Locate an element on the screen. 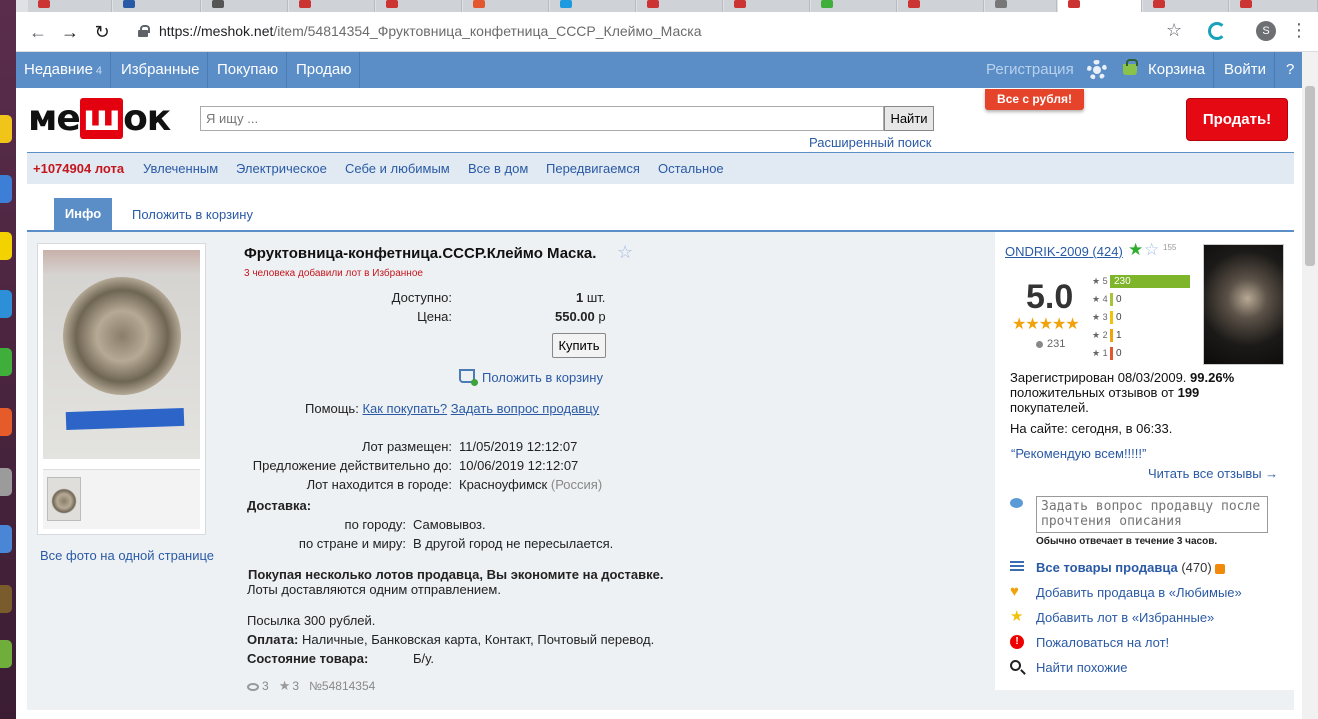  complain-link: Пожаловаться на лот! is located at coordinates (1102, 642).